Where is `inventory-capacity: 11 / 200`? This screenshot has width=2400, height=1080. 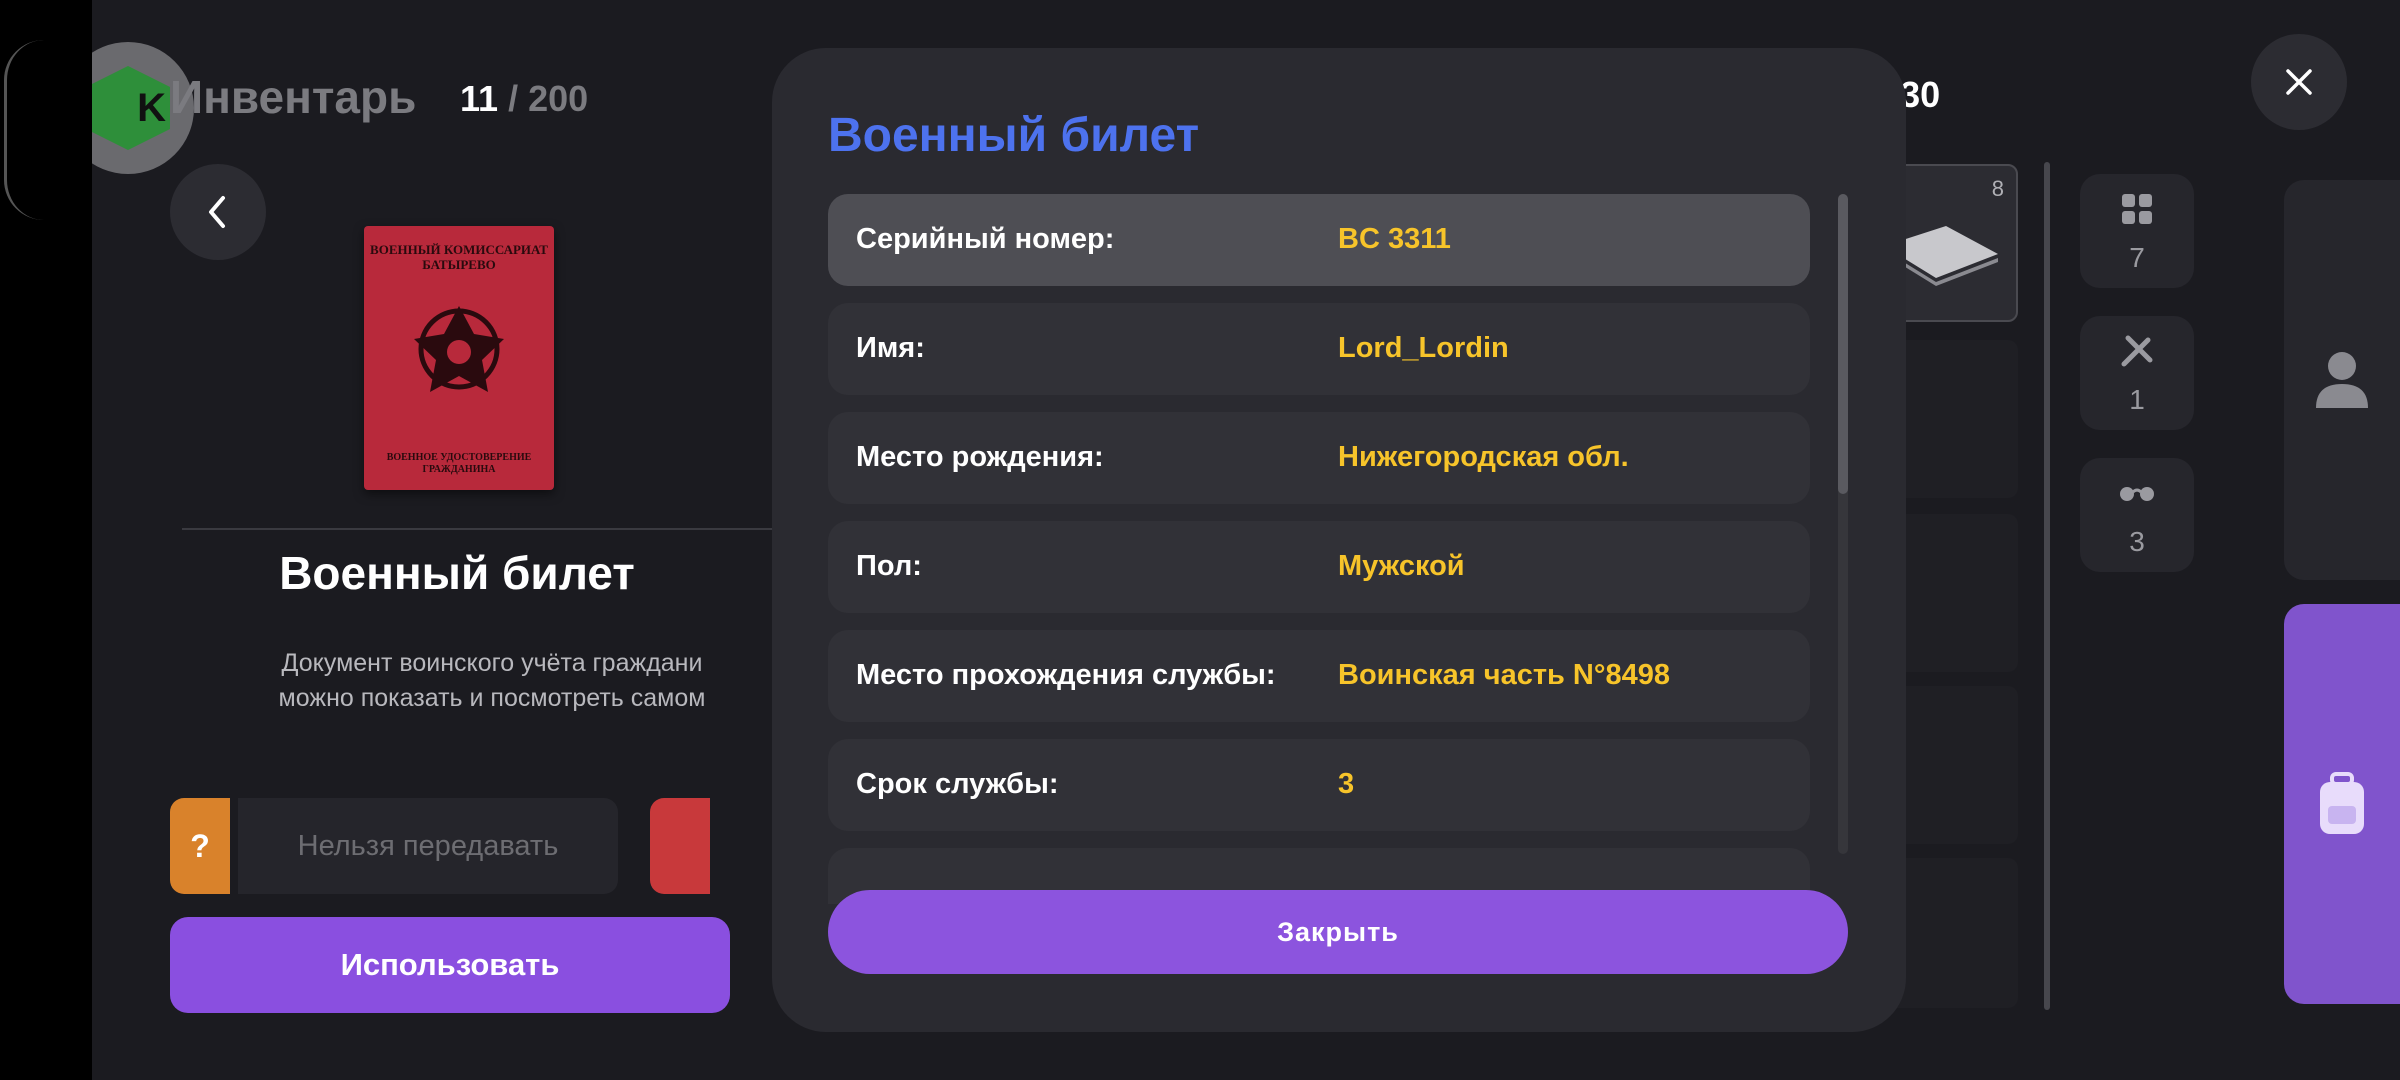 inventory-capacity: 11 / 200 is located at coordinates (524, 99).